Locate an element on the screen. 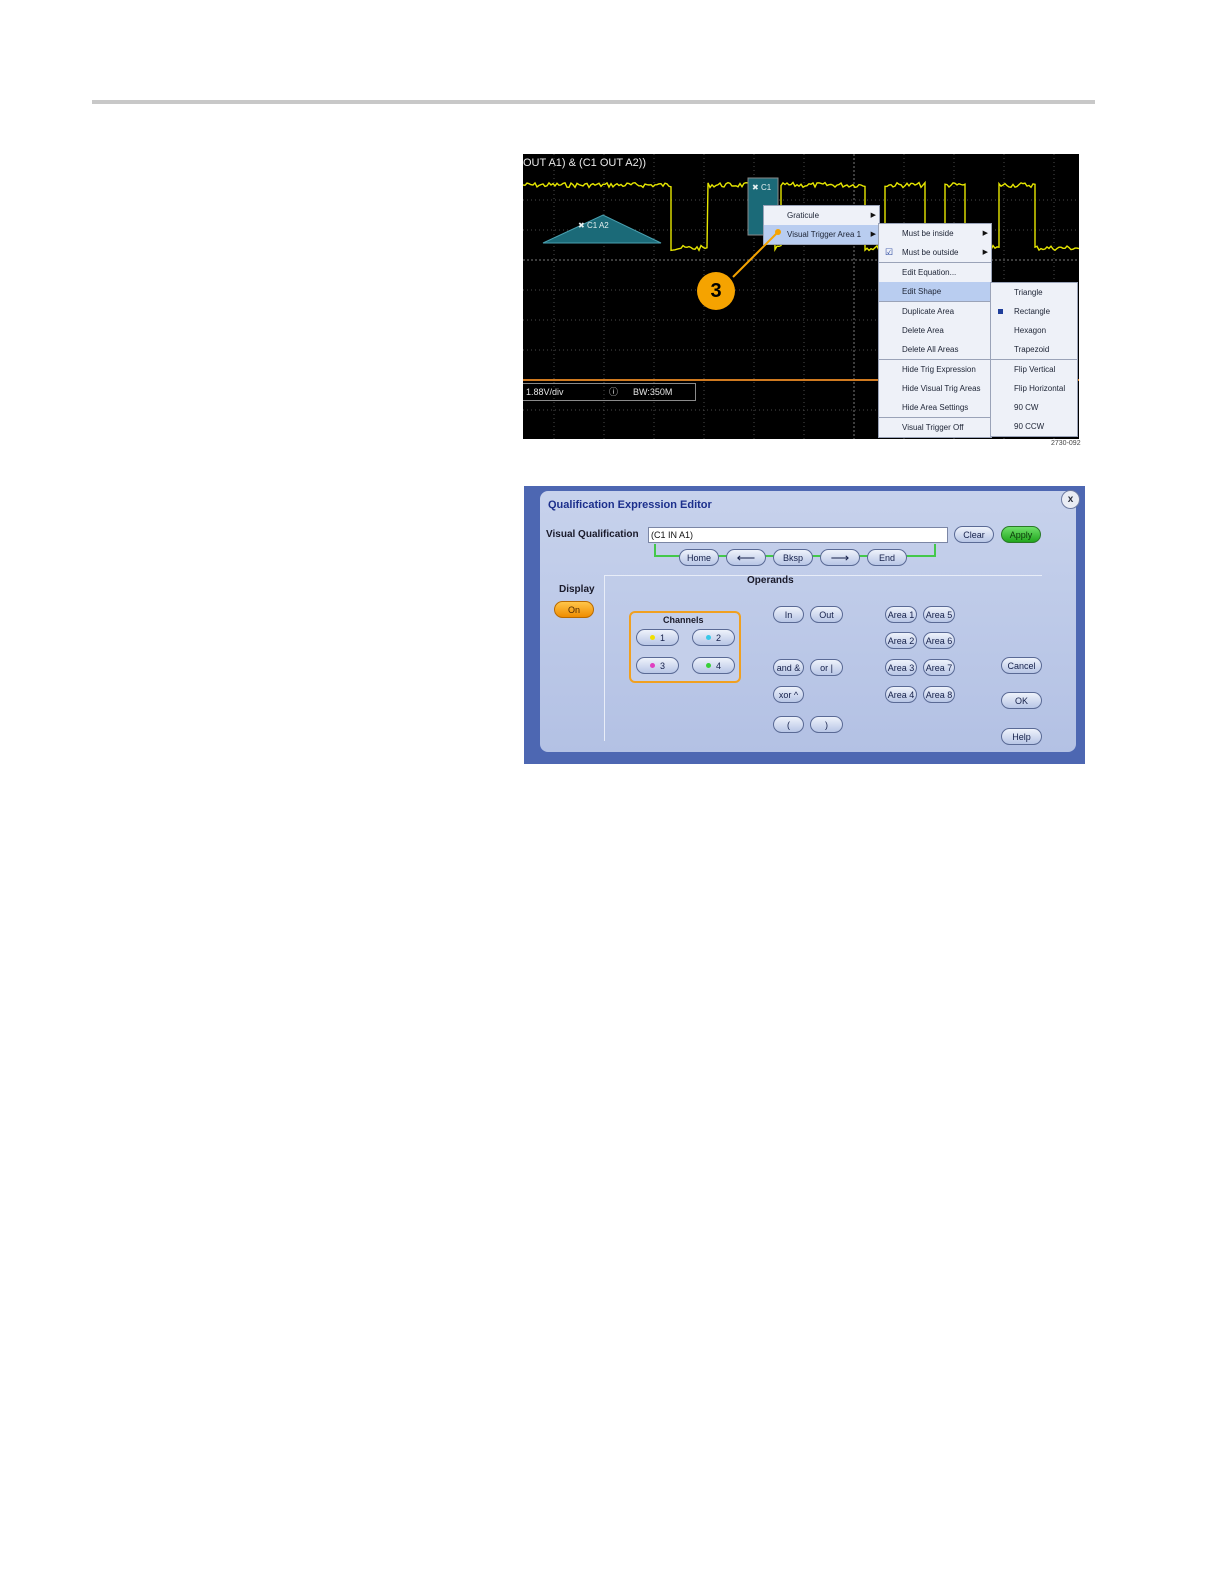 This screenshot has height=1584, width=1224. channel-1-color is located at coordinates (652, 637).